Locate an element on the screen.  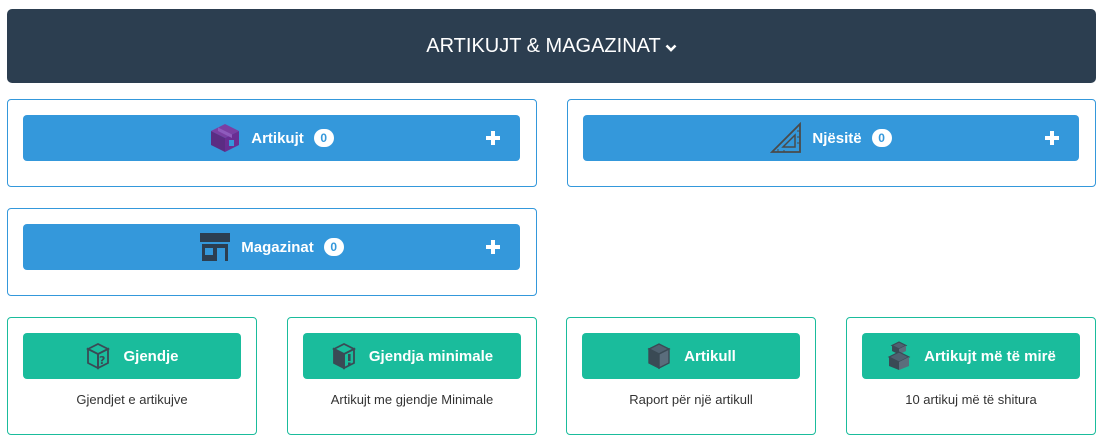
stock-report-description: Gjendjet e artikujve is located at coordinates (132, 399).